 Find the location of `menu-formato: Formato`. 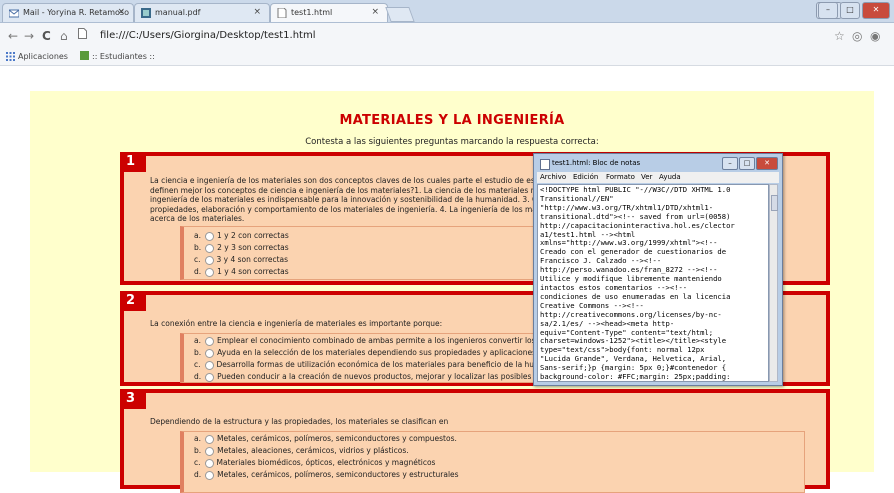

menu-formato: Formato is located at coordinates (620, 177).